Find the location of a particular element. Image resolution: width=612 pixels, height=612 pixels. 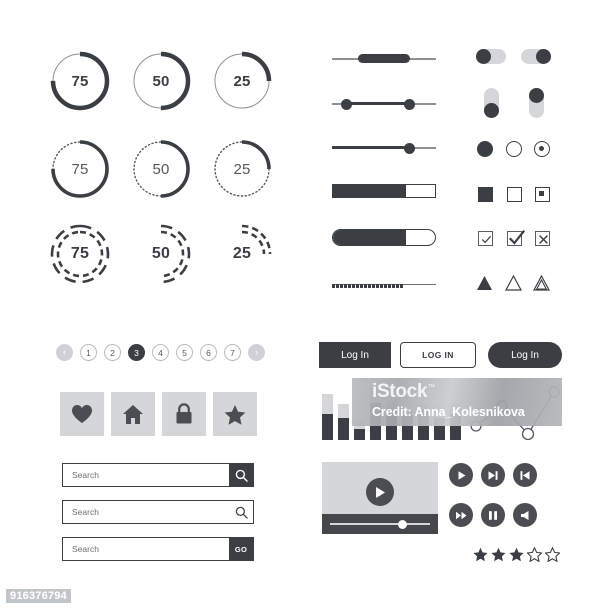

circle-progress-25-solid: 25 is located at coordinates (242, 81).